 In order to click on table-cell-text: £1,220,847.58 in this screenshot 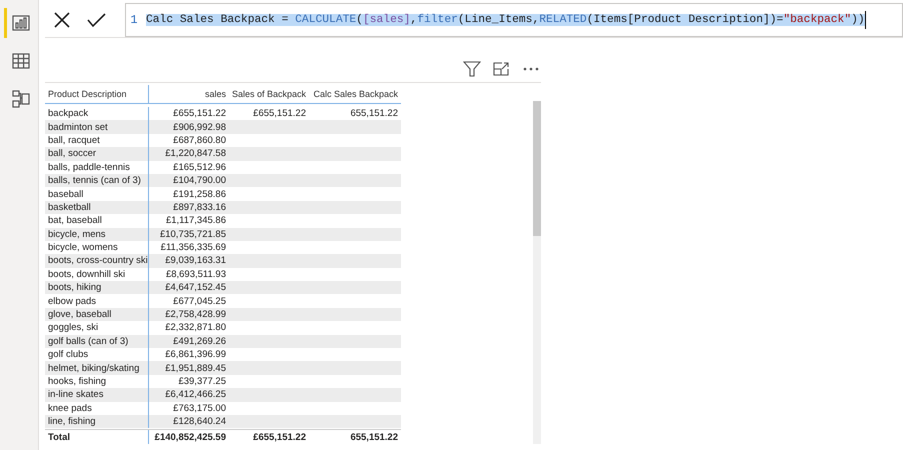, I will do `click(195, 154)`.